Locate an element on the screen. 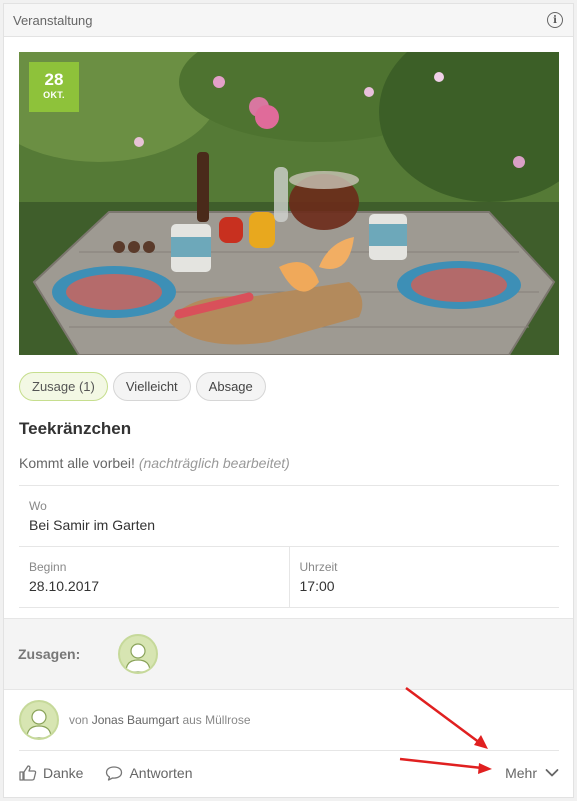  rsvp-buttons: Zusage (1) Vielleicht Absage is located at coordinates (142, 386).